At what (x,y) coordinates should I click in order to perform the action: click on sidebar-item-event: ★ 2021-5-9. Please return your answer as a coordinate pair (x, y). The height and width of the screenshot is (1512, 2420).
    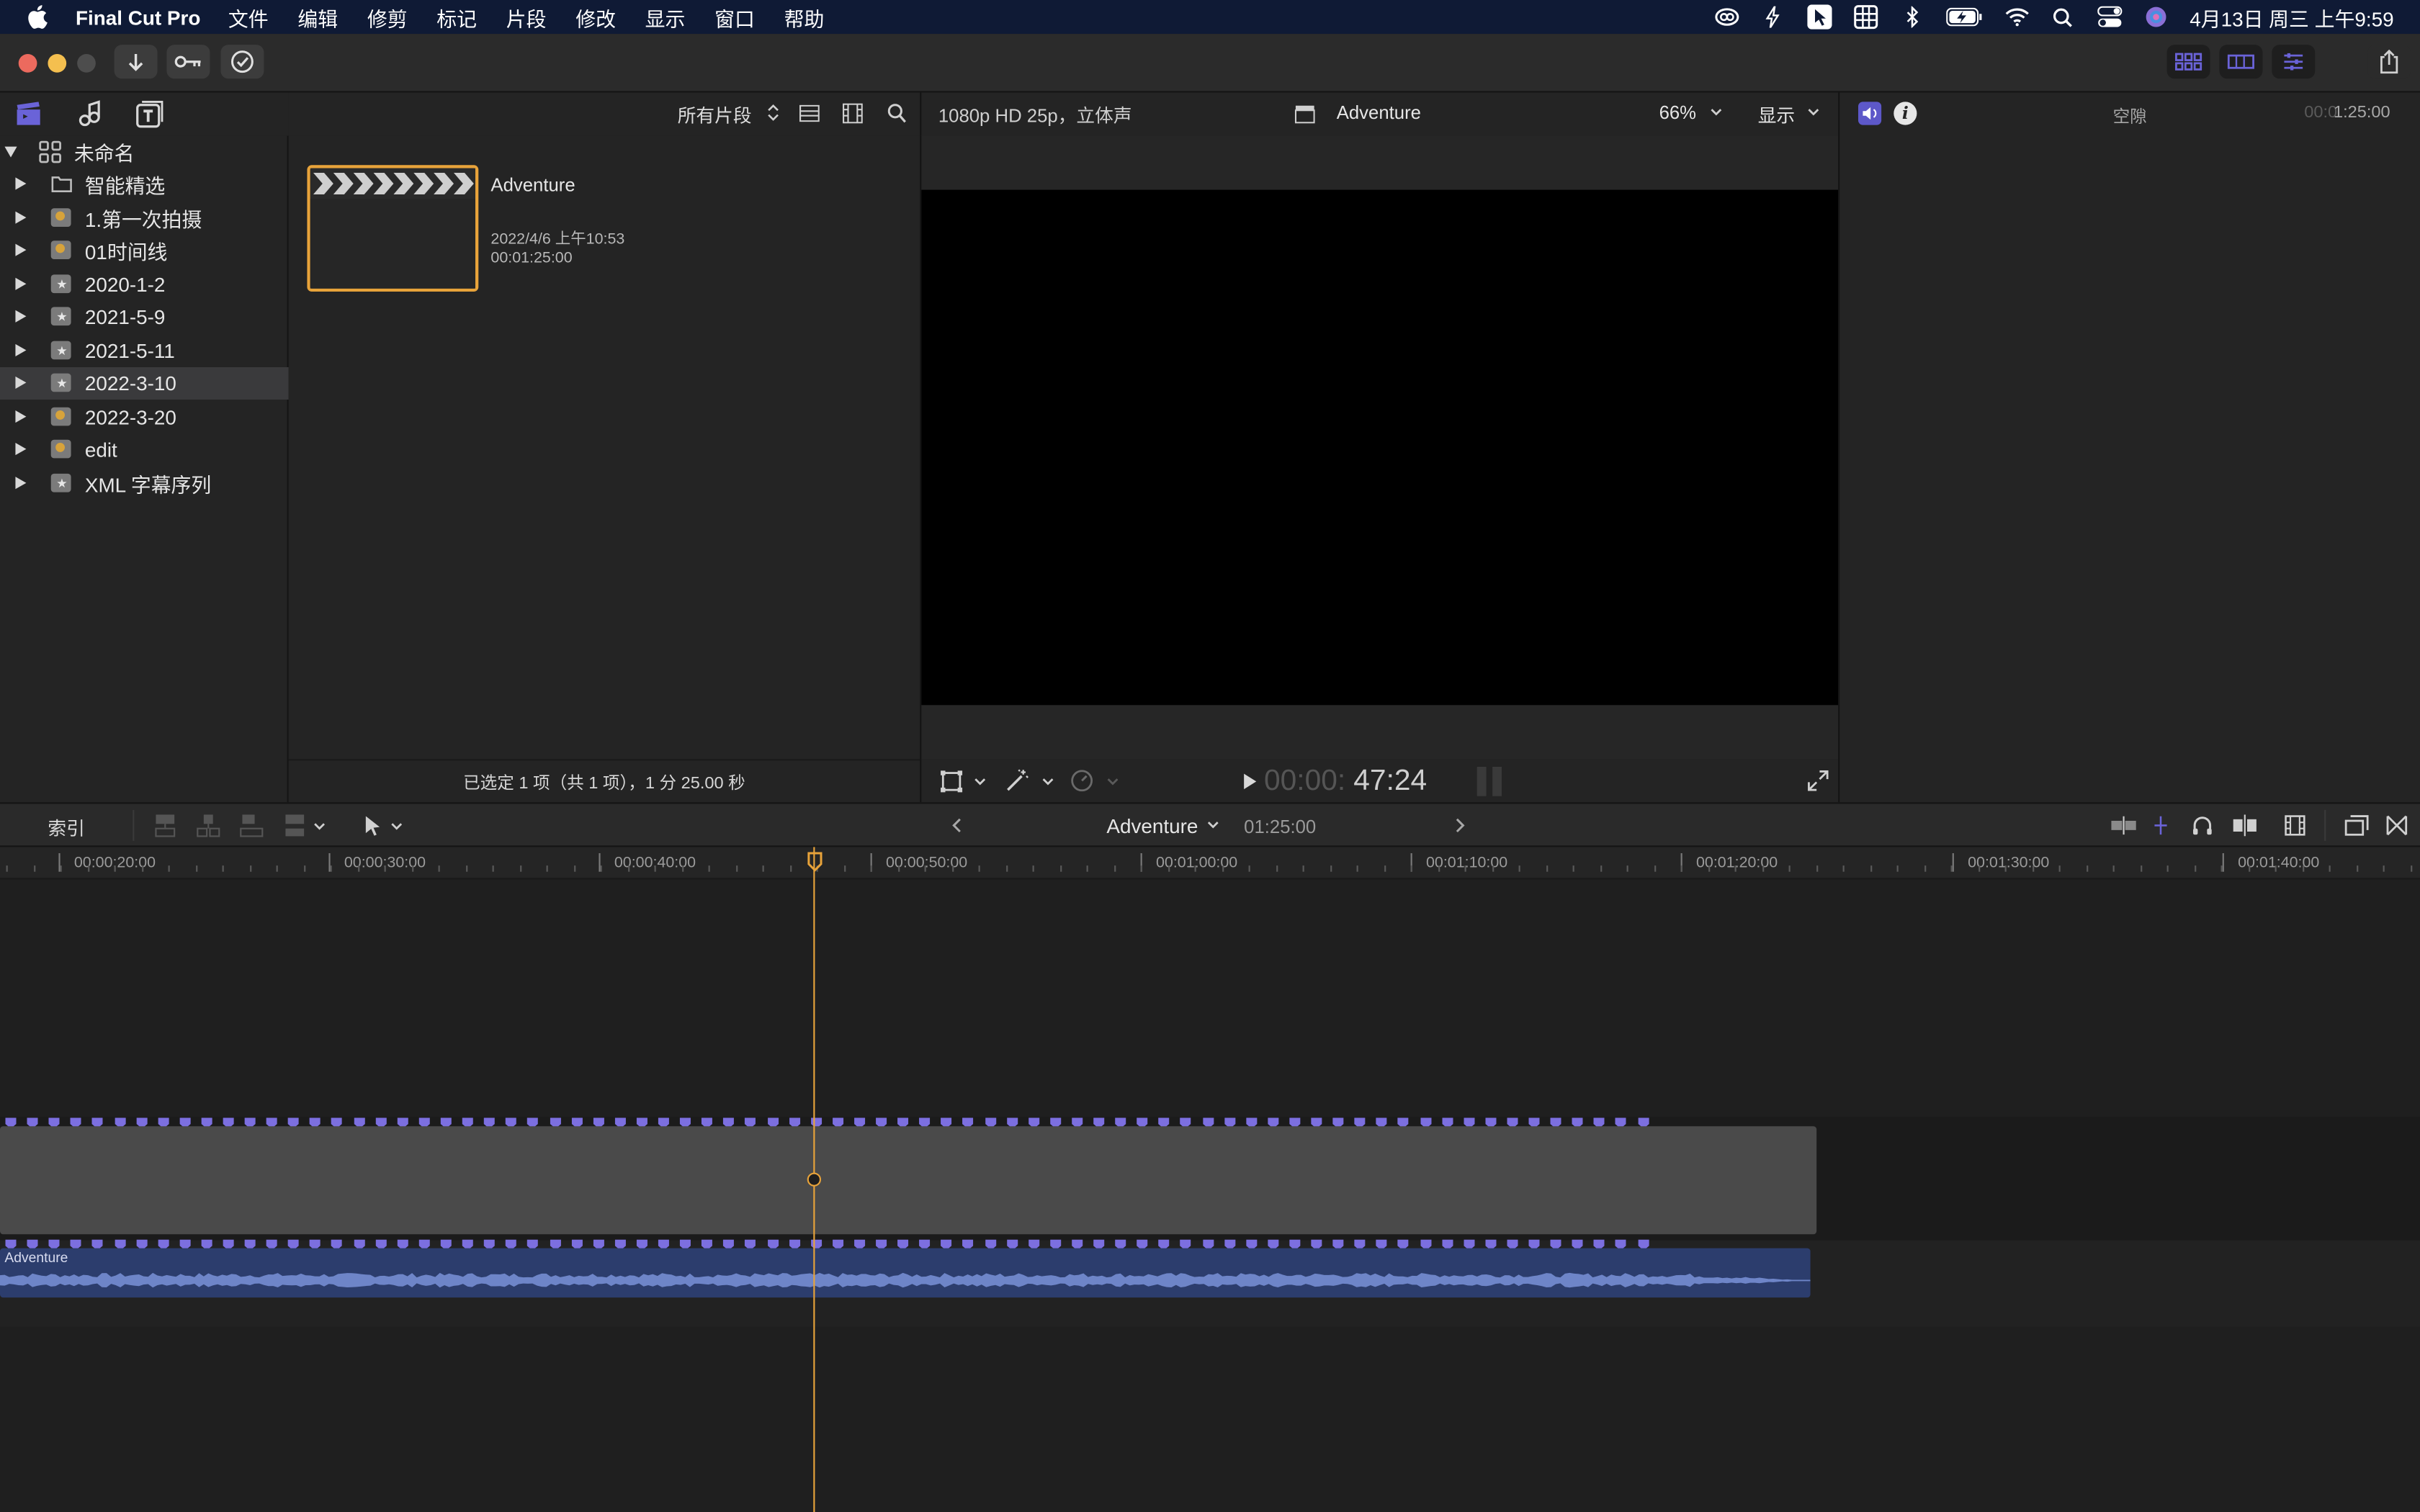
    Looking at the image, I should click on (144, 317).